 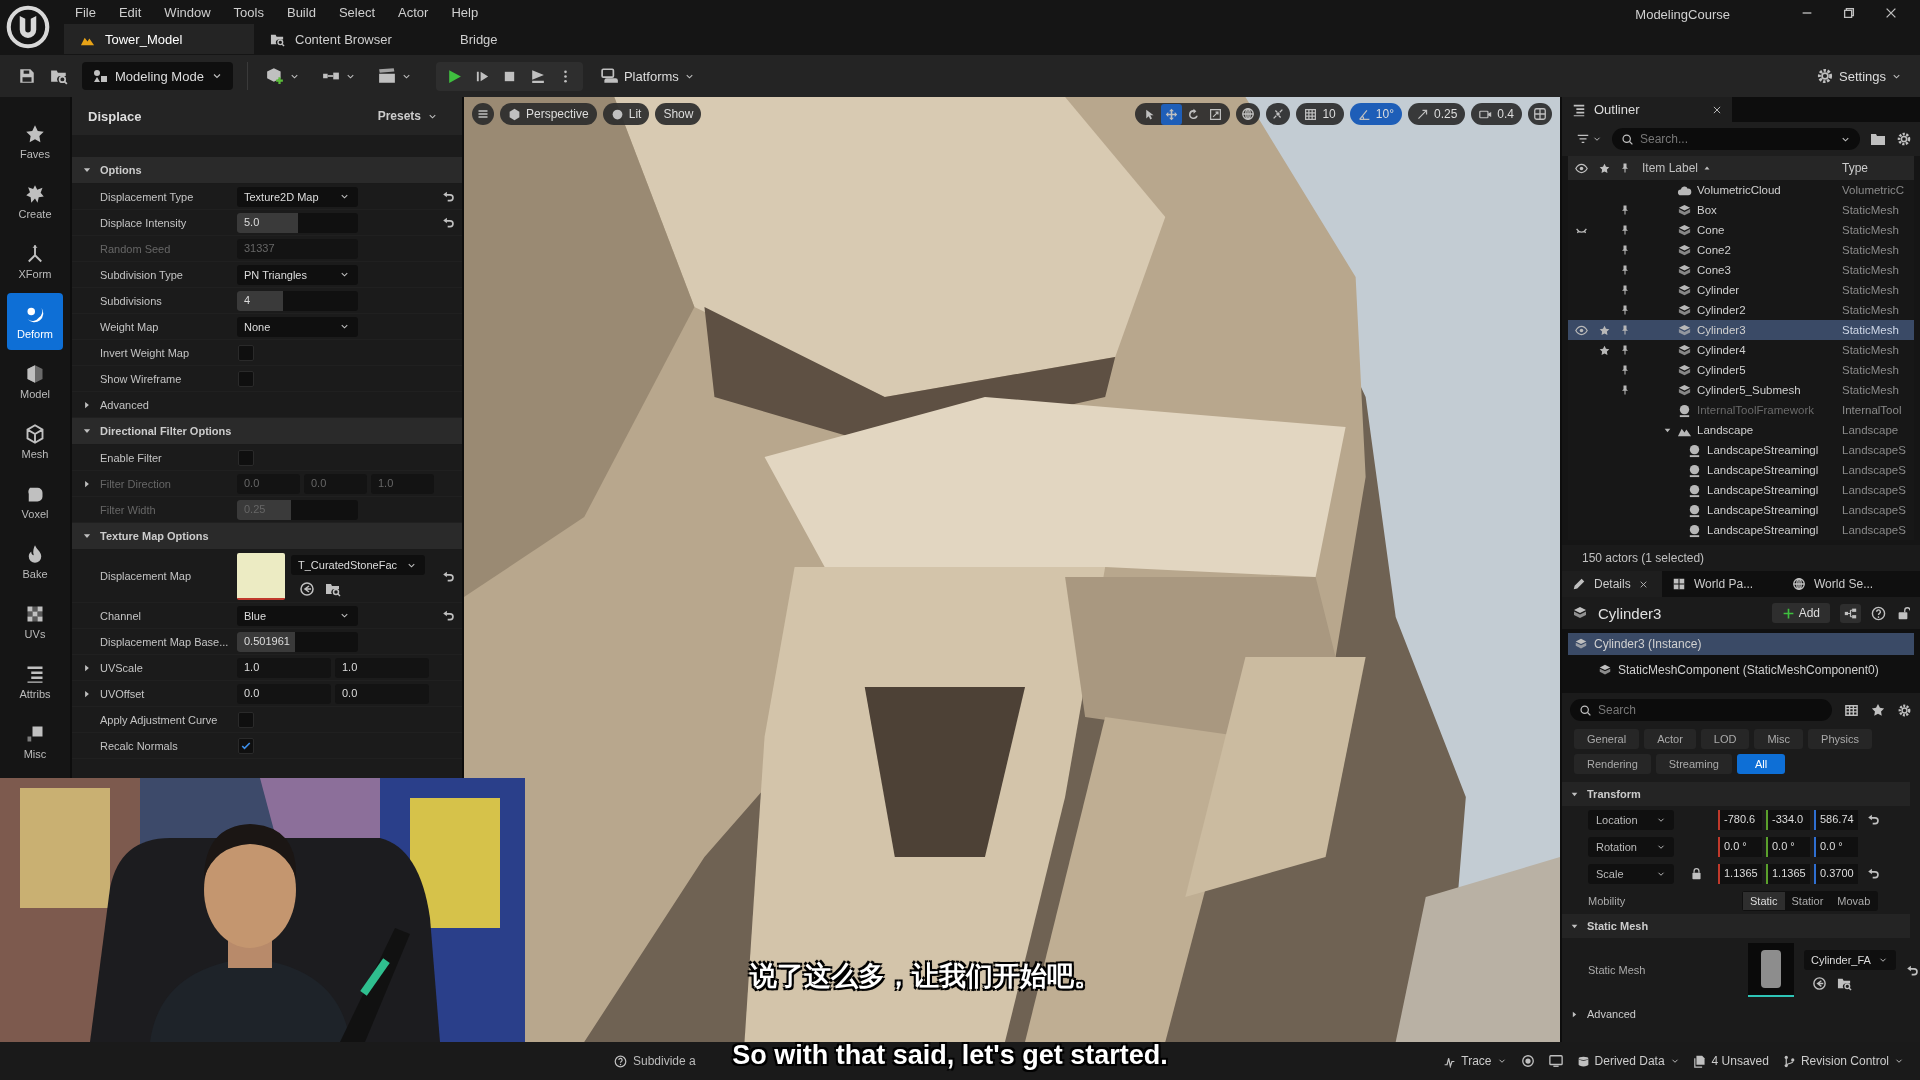 I want to click on filter-button: All, so click(x=1761, y=764).